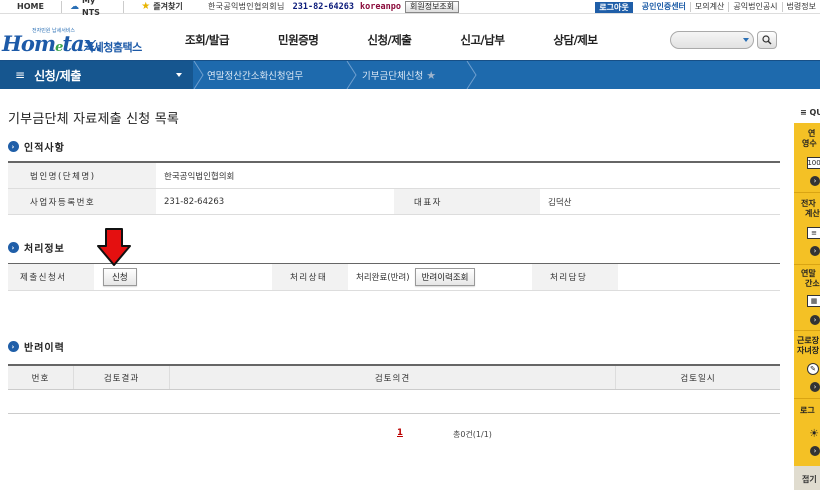 This screenshot has height=490, width=820. I want to click on invoice-icon: ≡, so click(813, 233).